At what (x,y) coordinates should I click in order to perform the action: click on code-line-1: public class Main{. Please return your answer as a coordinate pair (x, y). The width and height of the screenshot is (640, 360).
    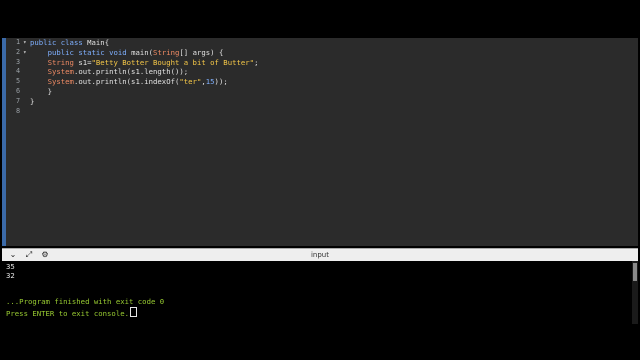
    Looking at the image, I should click on (329, 43).